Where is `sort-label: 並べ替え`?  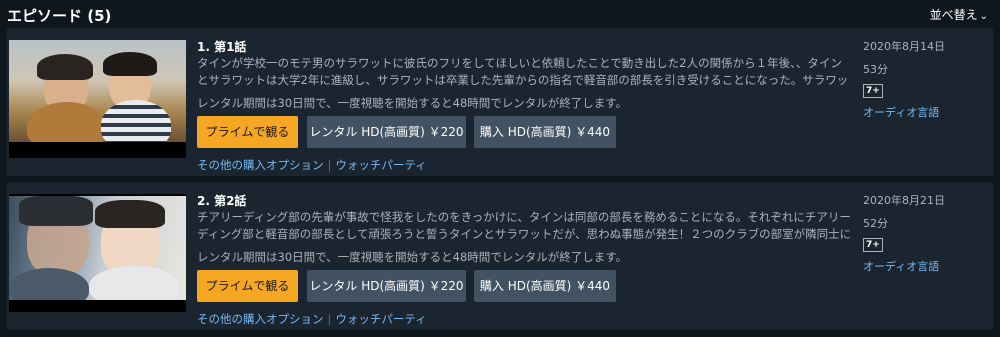 sort-label: 並べ替え is located at coordinates (953, 15).